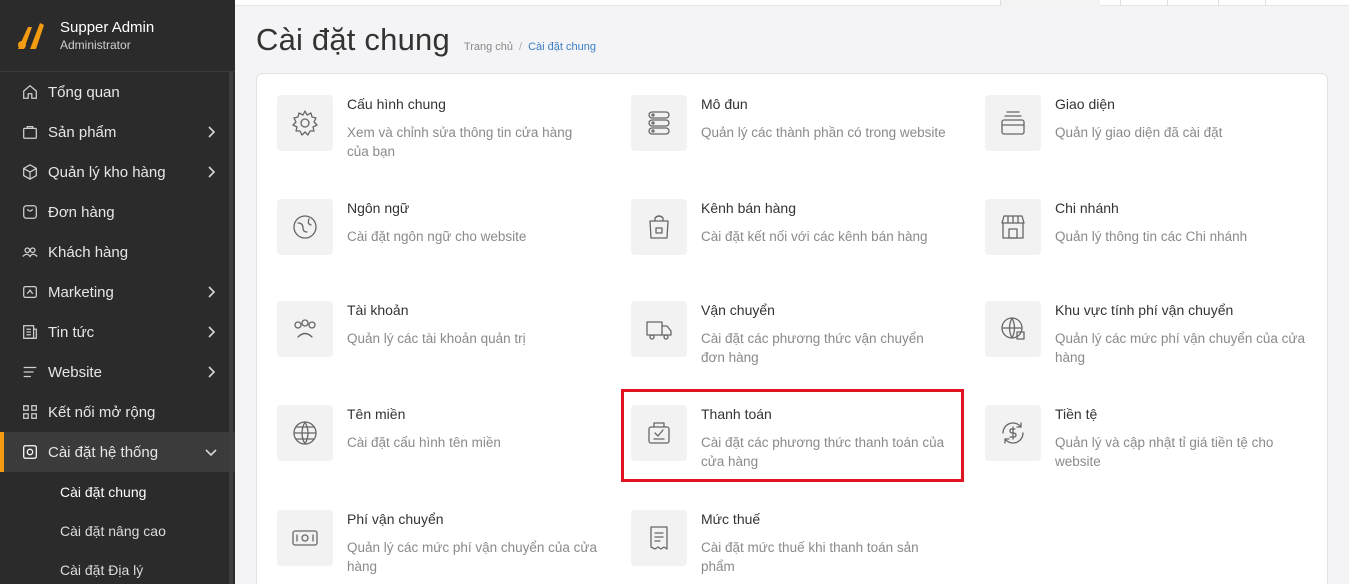 The height and width of the screenshot is (584, 1349). What do you see at coordinates (305, 227) in the screenshot?
I see `language-icon` at bounding box center [305, 227].